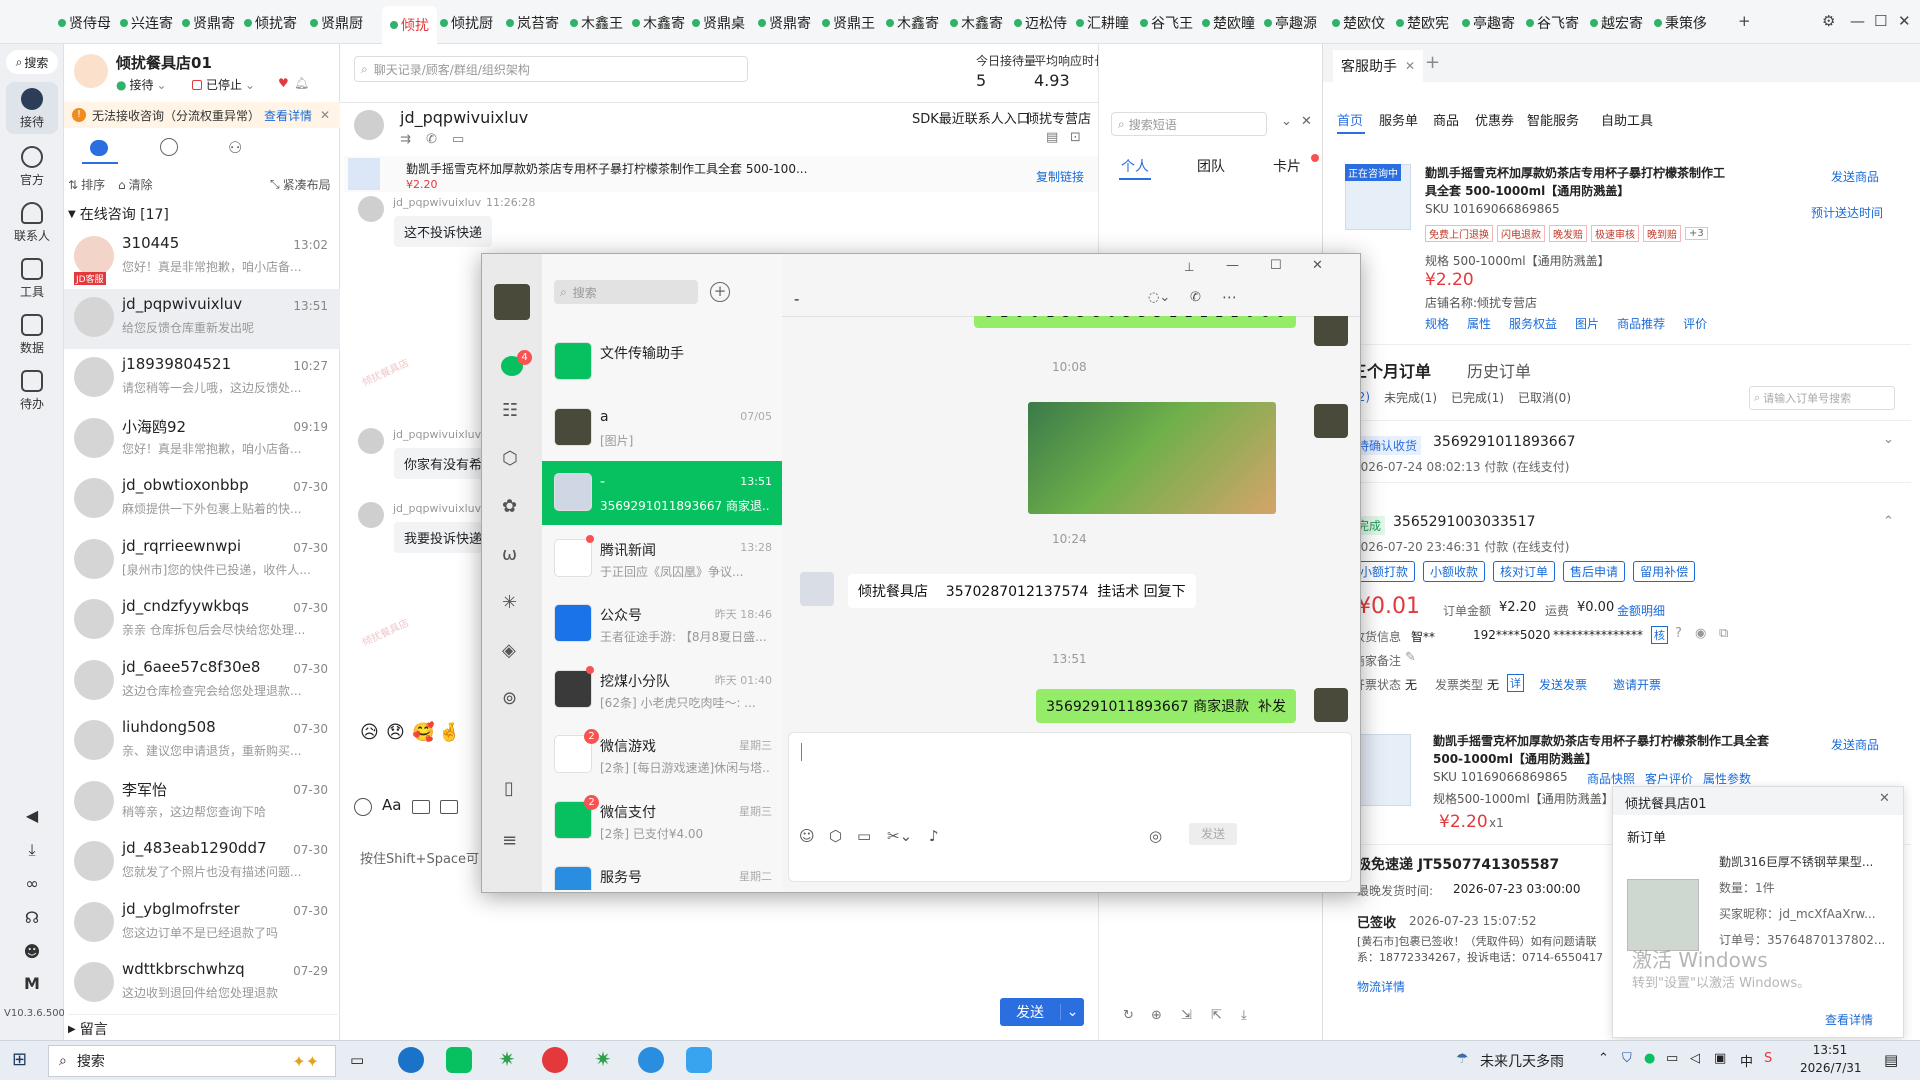 Image resolution: width=1920 pixels, height=1080 pixels. What do you see at coordinates (662, 872) in the screenshot?
I see `wechat-conversation-item: 服务号 星期二` at bounding box center [662, 872].